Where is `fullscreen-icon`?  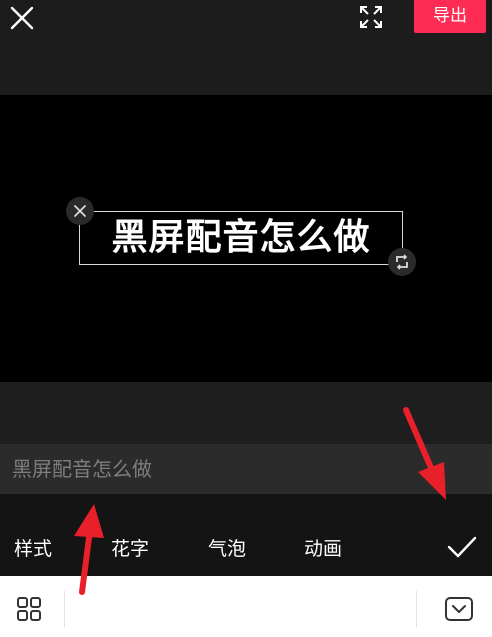 fullscreen-icon is located at coordinates (371, 17).